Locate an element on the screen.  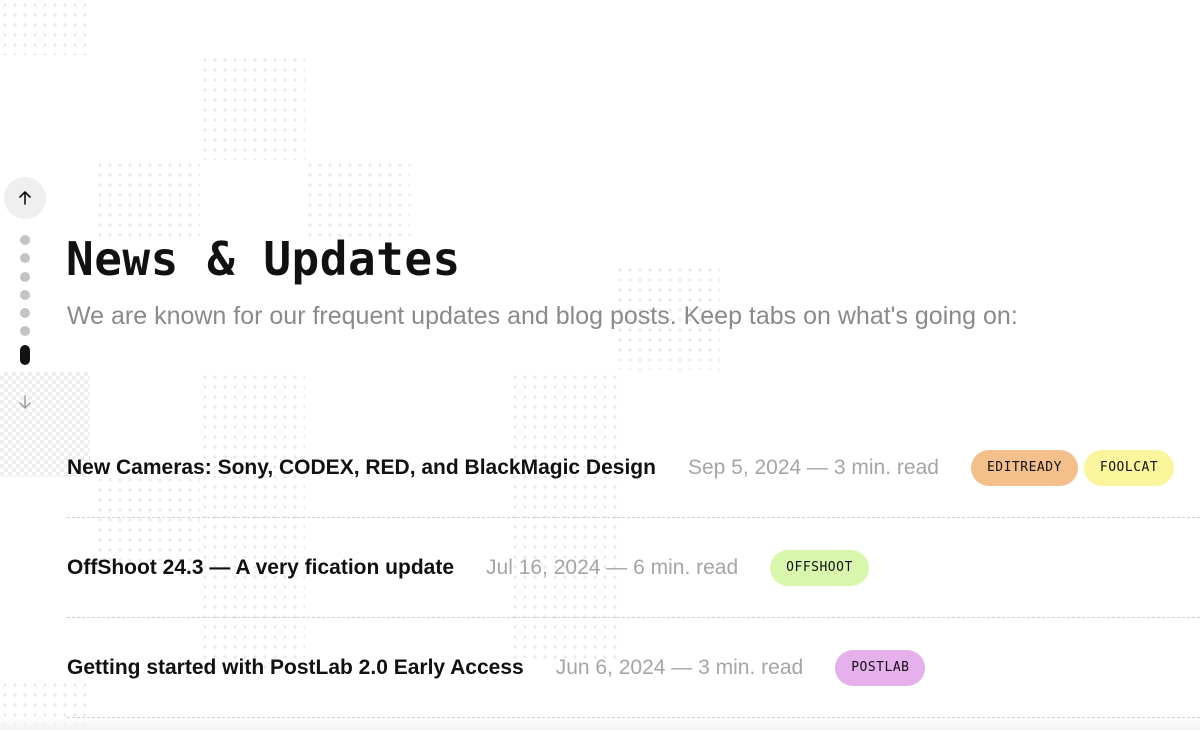
post-tags: OFFSHOOT is located at coordinates (819, 567).